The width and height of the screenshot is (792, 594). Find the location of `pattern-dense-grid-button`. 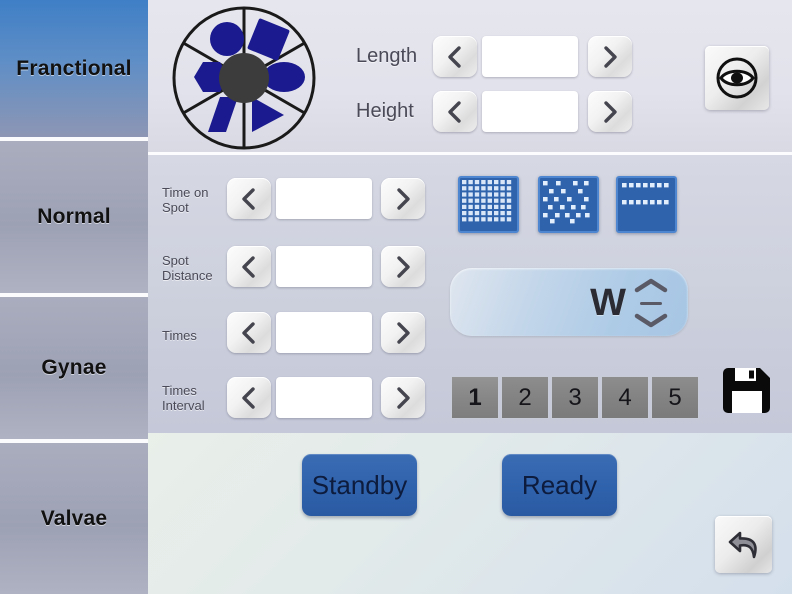

pattern-dense-grid-button is located at coordinates (488, 204).